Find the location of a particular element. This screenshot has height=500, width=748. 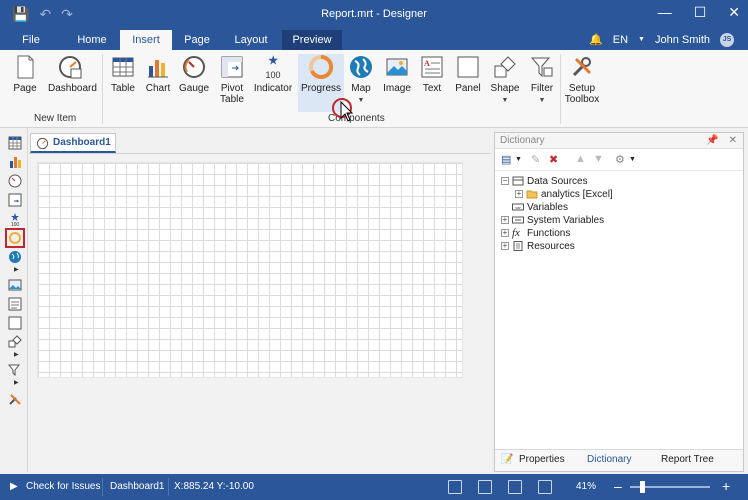

zoom-in-icon: + is located at coordinates (726, 486).